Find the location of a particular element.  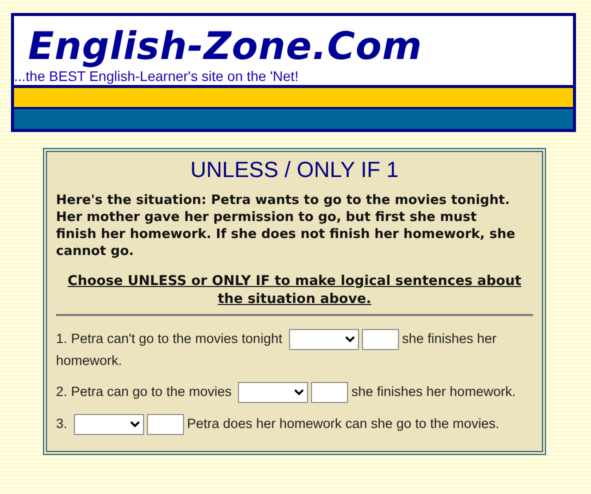

question-text: homework. is located at coordinates (89, 360).